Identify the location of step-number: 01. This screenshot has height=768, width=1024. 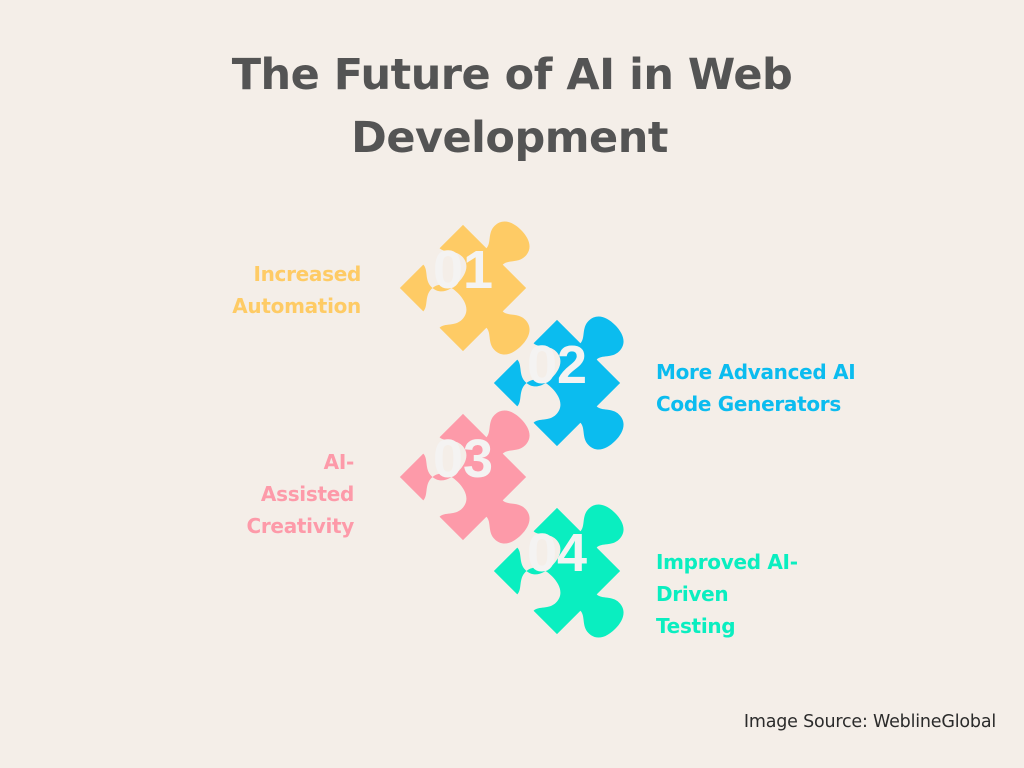
(463, 270).